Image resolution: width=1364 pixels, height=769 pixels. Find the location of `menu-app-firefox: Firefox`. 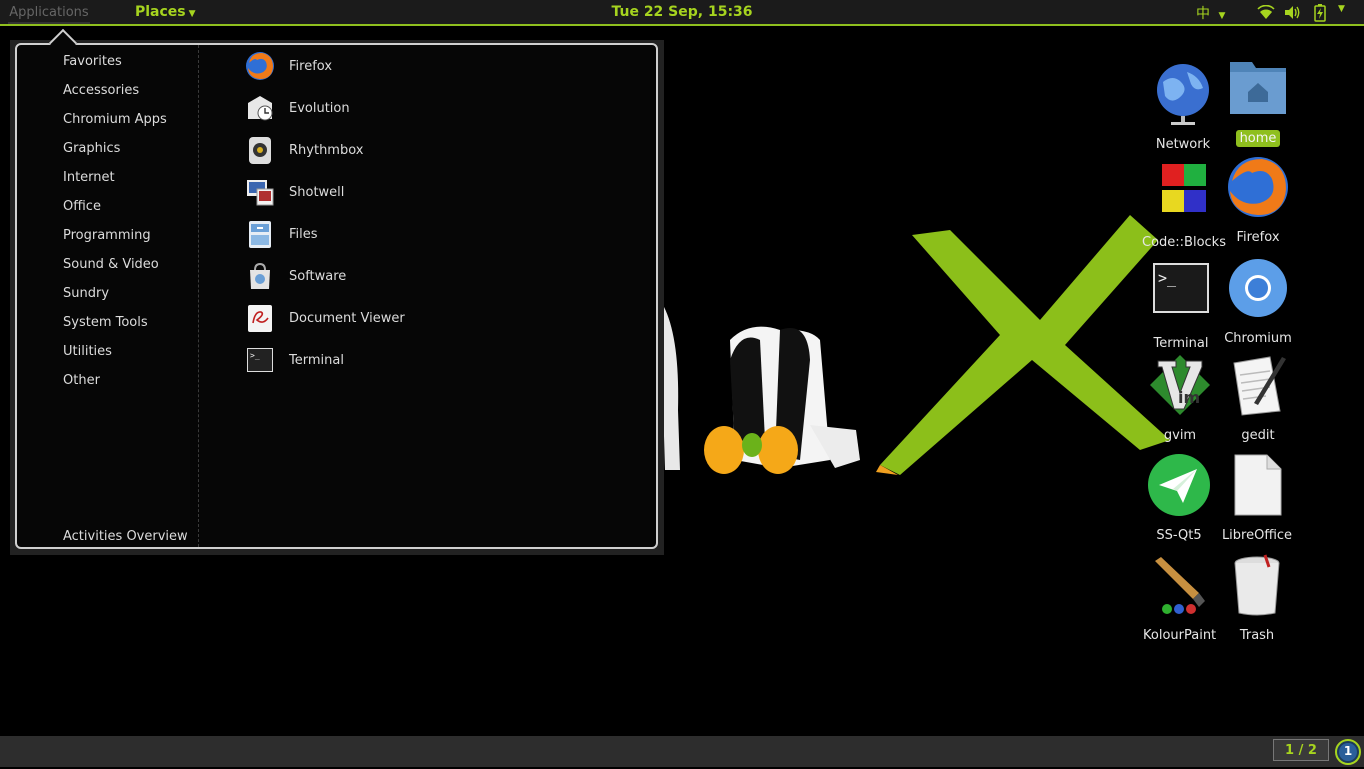

menu-app-firefox: Firefox is located at coordinates (345, 69).